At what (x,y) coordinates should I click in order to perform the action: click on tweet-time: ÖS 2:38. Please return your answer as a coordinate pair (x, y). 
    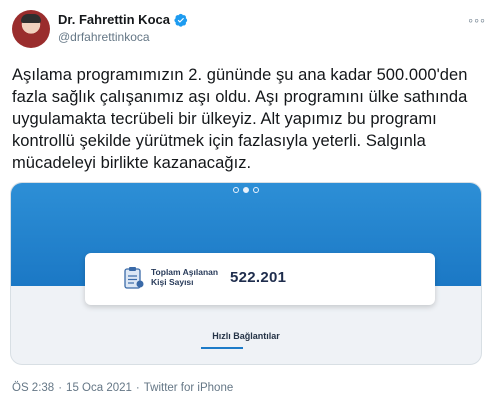
    Looking at the image, I should click on (33, 388).